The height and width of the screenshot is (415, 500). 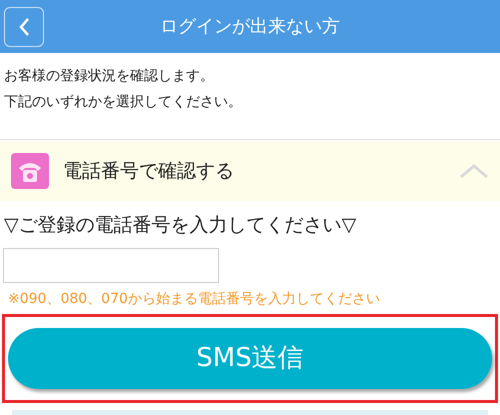 I want to click on back-button, so click(x=24, y=27).